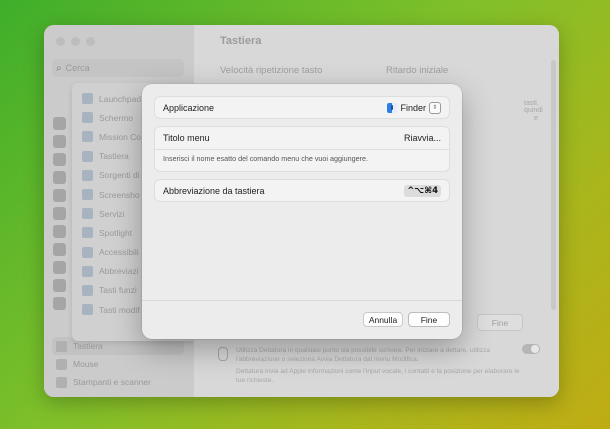 This screenshot has height=429, width=610. I want to click on list-item-label: Tasti modif, so click(119, 309).